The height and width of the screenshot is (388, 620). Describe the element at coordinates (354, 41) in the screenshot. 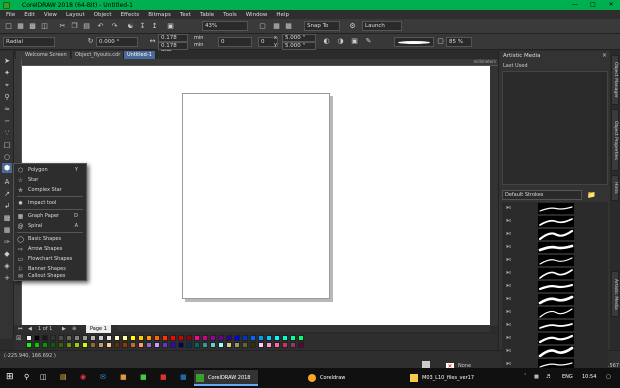

I see `lock-icon: ▣` at that location.